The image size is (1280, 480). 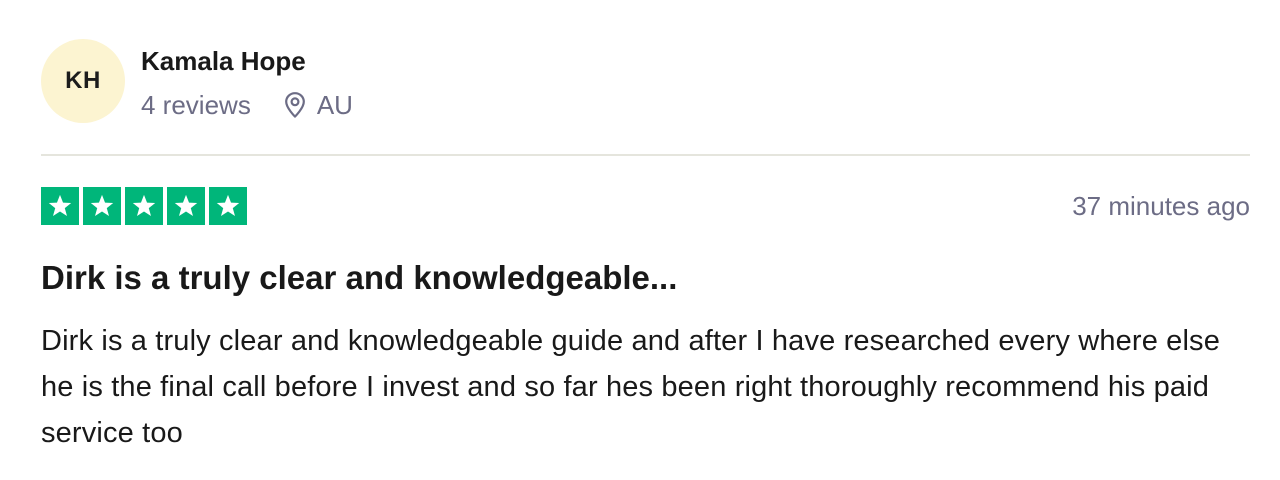 I want to click on avatar: KH, so click(x=83, y=81).